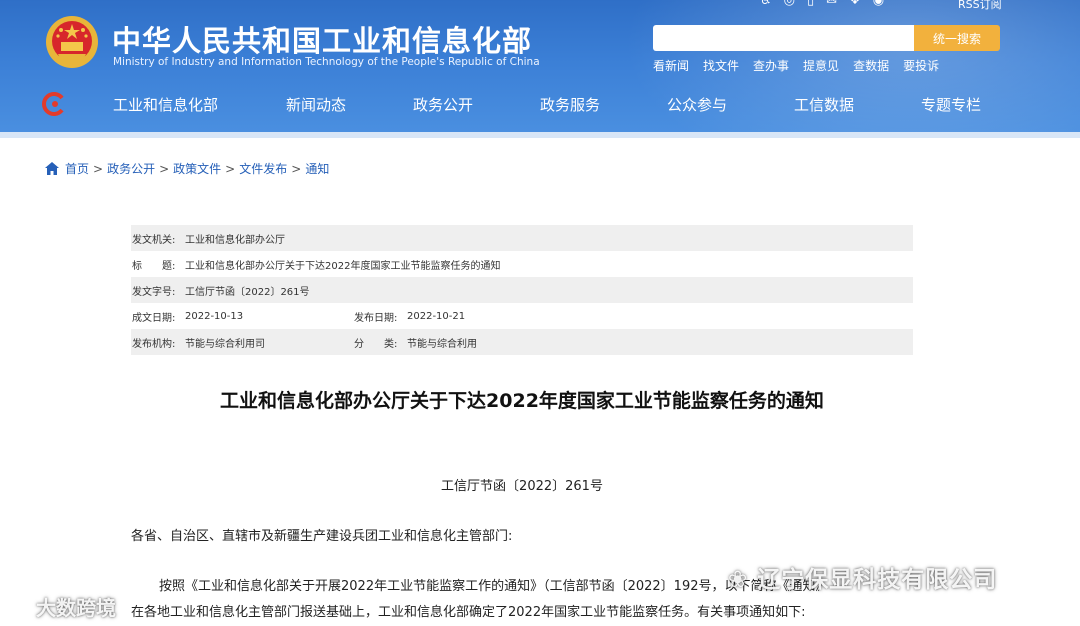 The image size is (1080, 626). I want to click on meta-label: 发文字号:, so click(154, 292).